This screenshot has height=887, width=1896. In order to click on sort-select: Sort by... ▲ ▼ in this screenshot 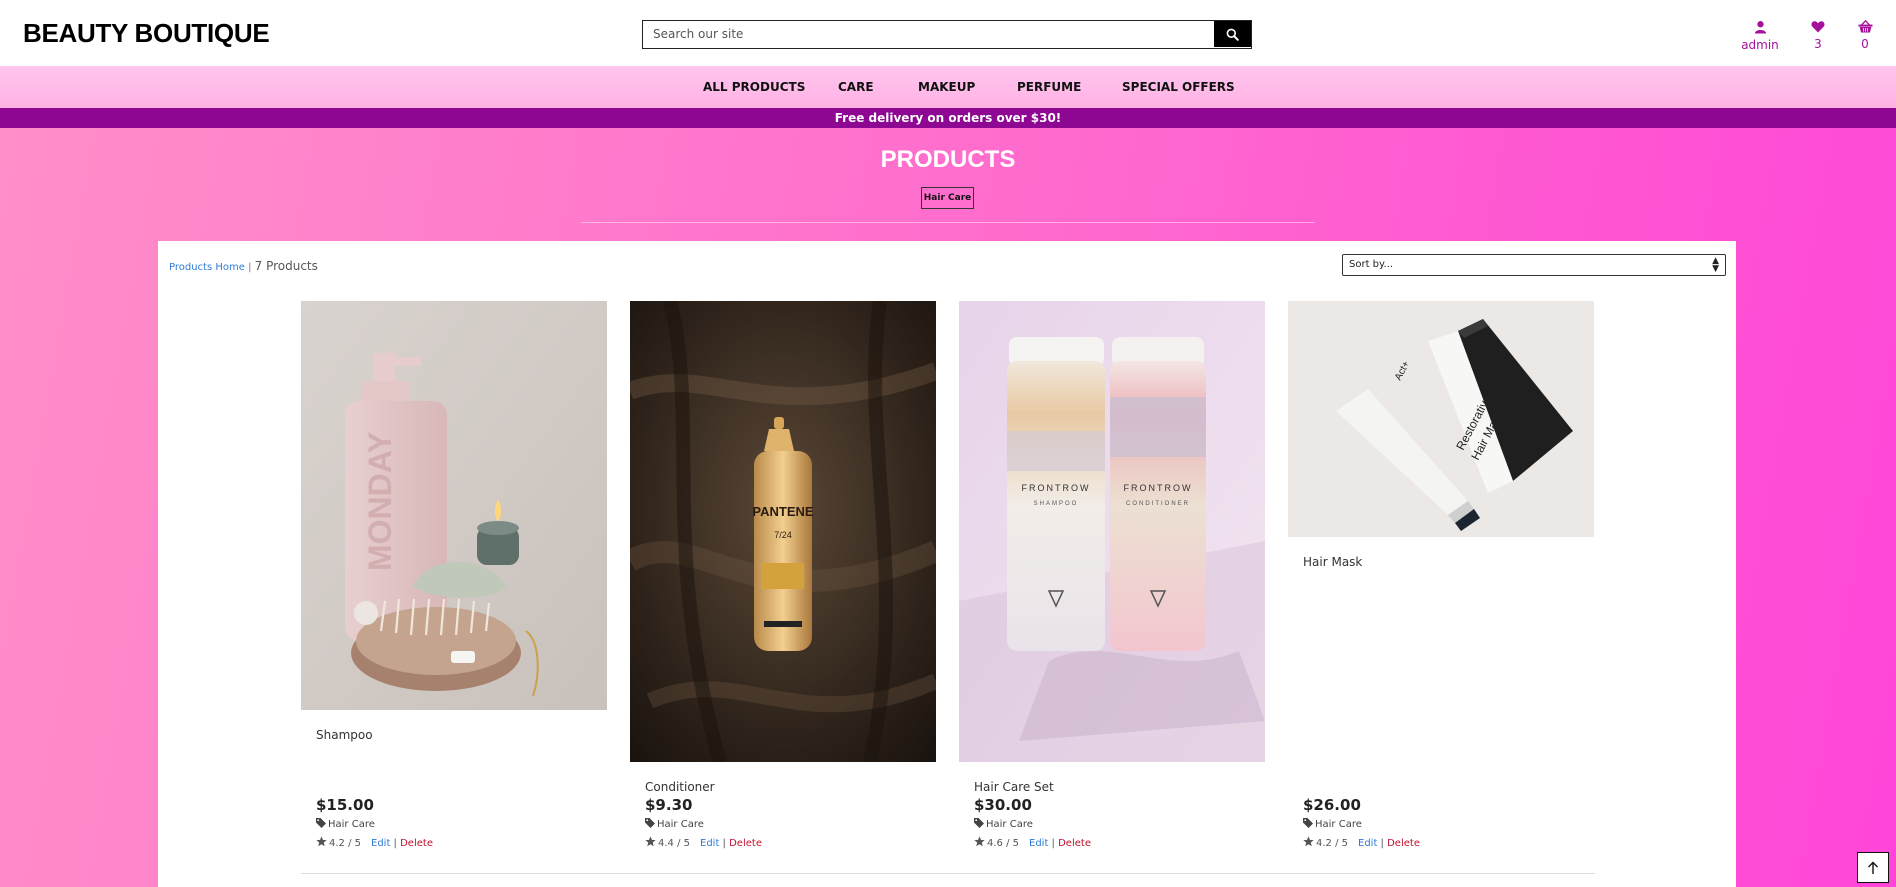, I will do `click(1534, 265)`.